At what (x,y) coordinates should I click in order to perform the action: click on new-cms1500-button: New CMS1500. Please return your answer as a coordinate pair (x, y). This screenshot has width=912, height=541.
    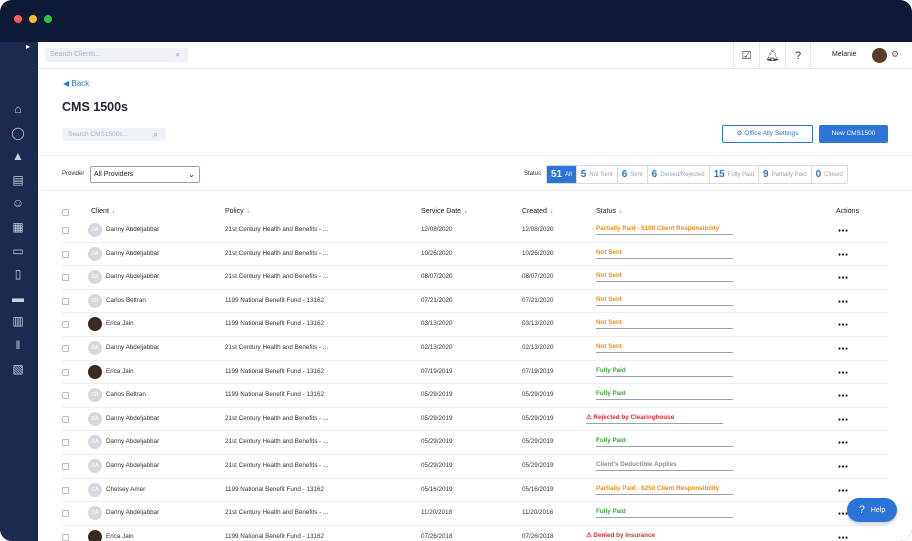
    Looking at the image, I should click on (853, 134).